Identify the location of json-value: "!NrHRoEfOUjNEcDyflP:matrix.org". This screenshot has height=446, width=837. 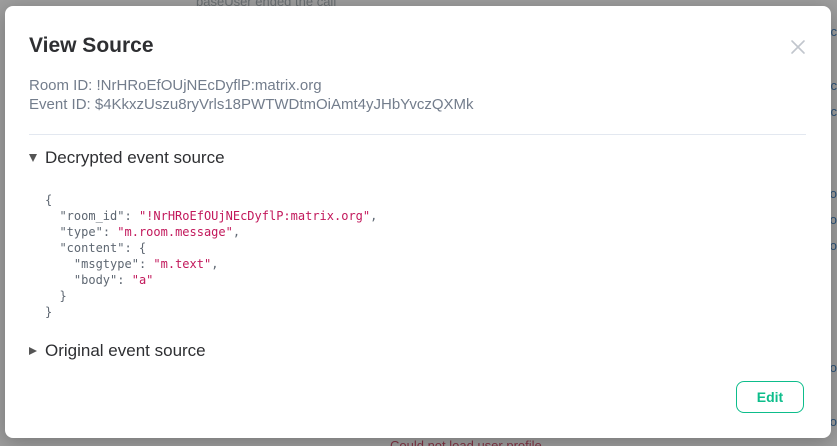
(254, 216).